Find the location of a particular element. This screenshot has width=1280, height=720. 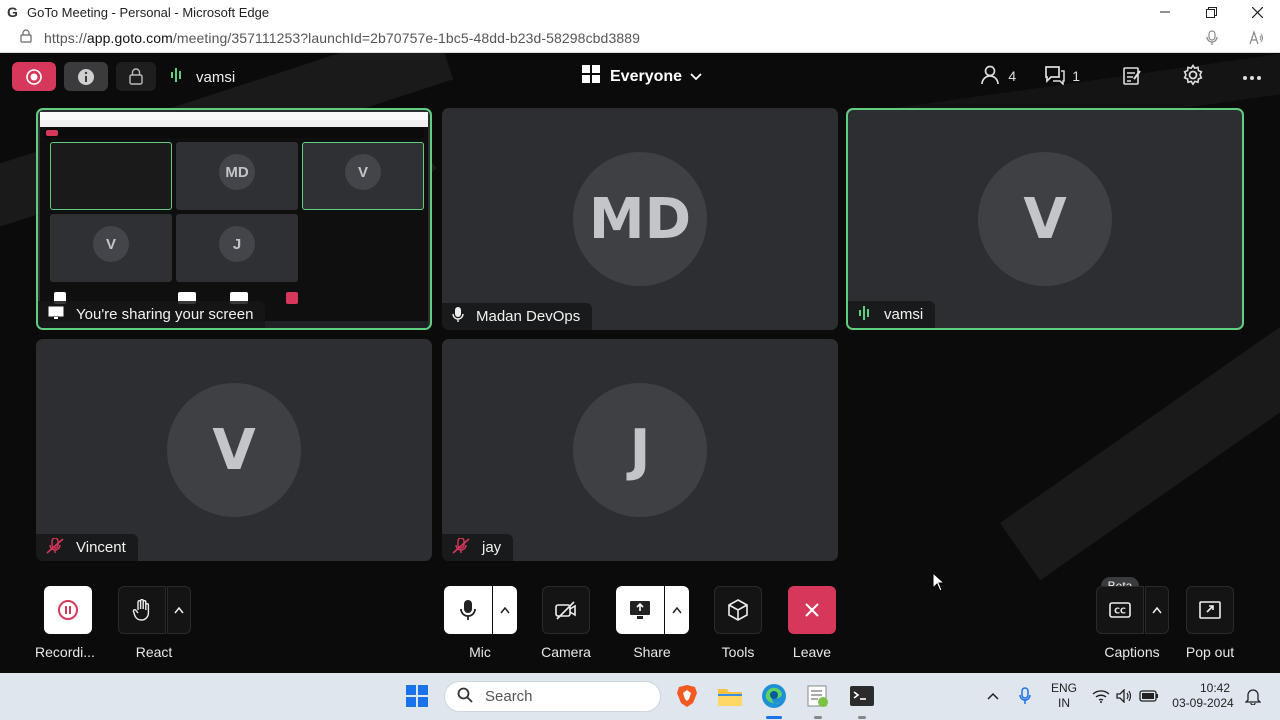

brave-browser-icon is located at coordinates (687, 696).